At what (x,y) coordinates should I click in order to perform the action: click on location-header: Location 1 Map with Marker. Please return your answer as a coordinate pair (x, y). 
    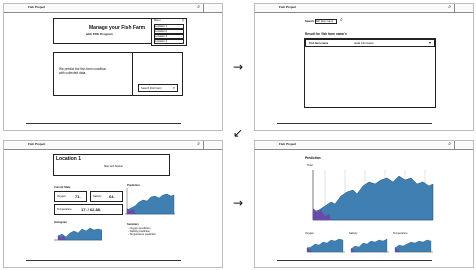
    Looking at the image, I should click on (111, 165).